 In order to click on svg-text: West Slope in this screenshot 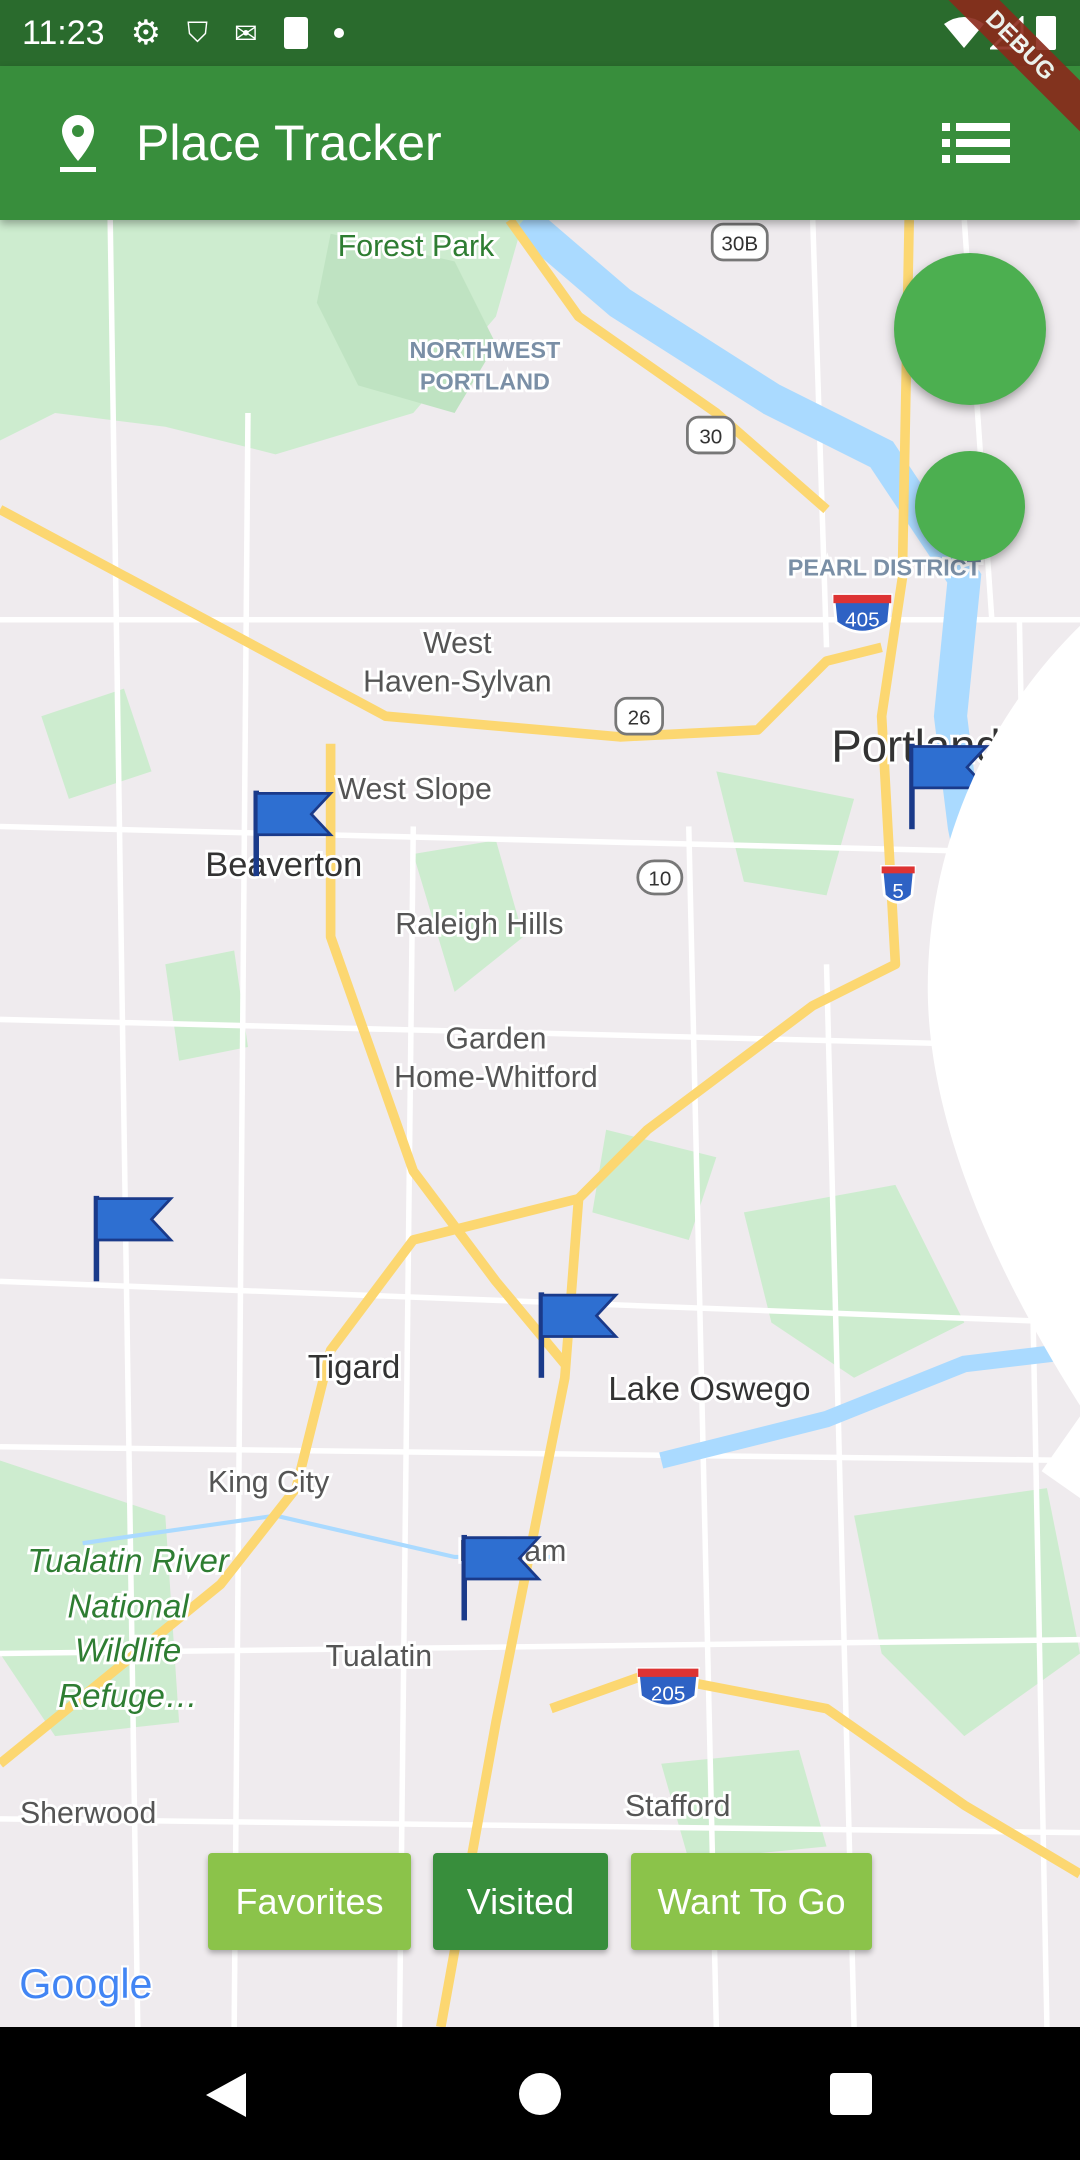, I will do `click(414, 789)`.